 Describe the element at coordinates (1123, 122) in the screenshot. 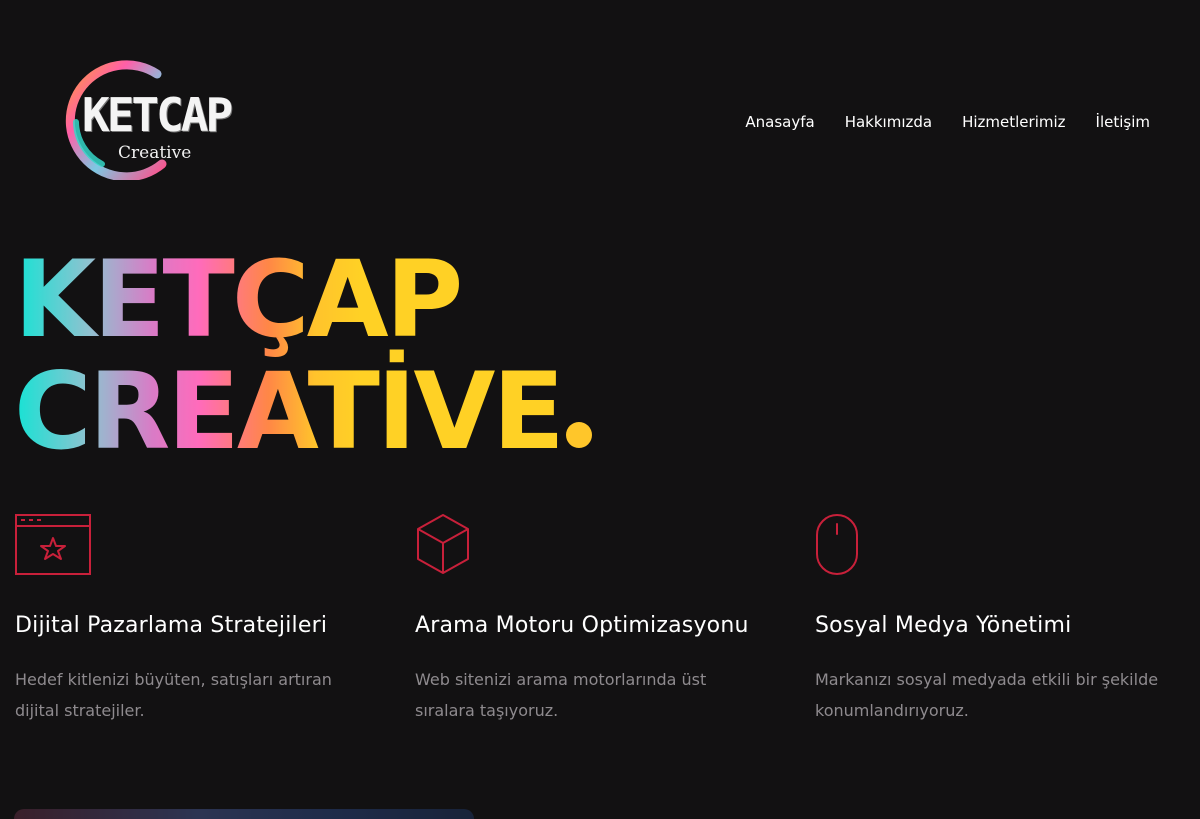

I see `nav-link-contact: İletişim` at that location.